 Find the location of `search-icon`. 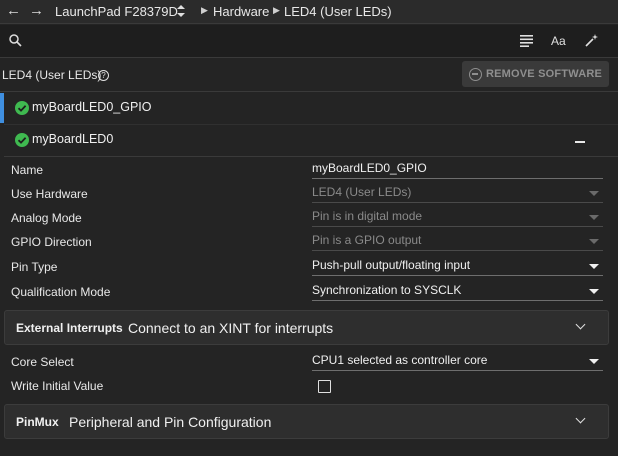

search-icon is located at coordinates (15, 42).